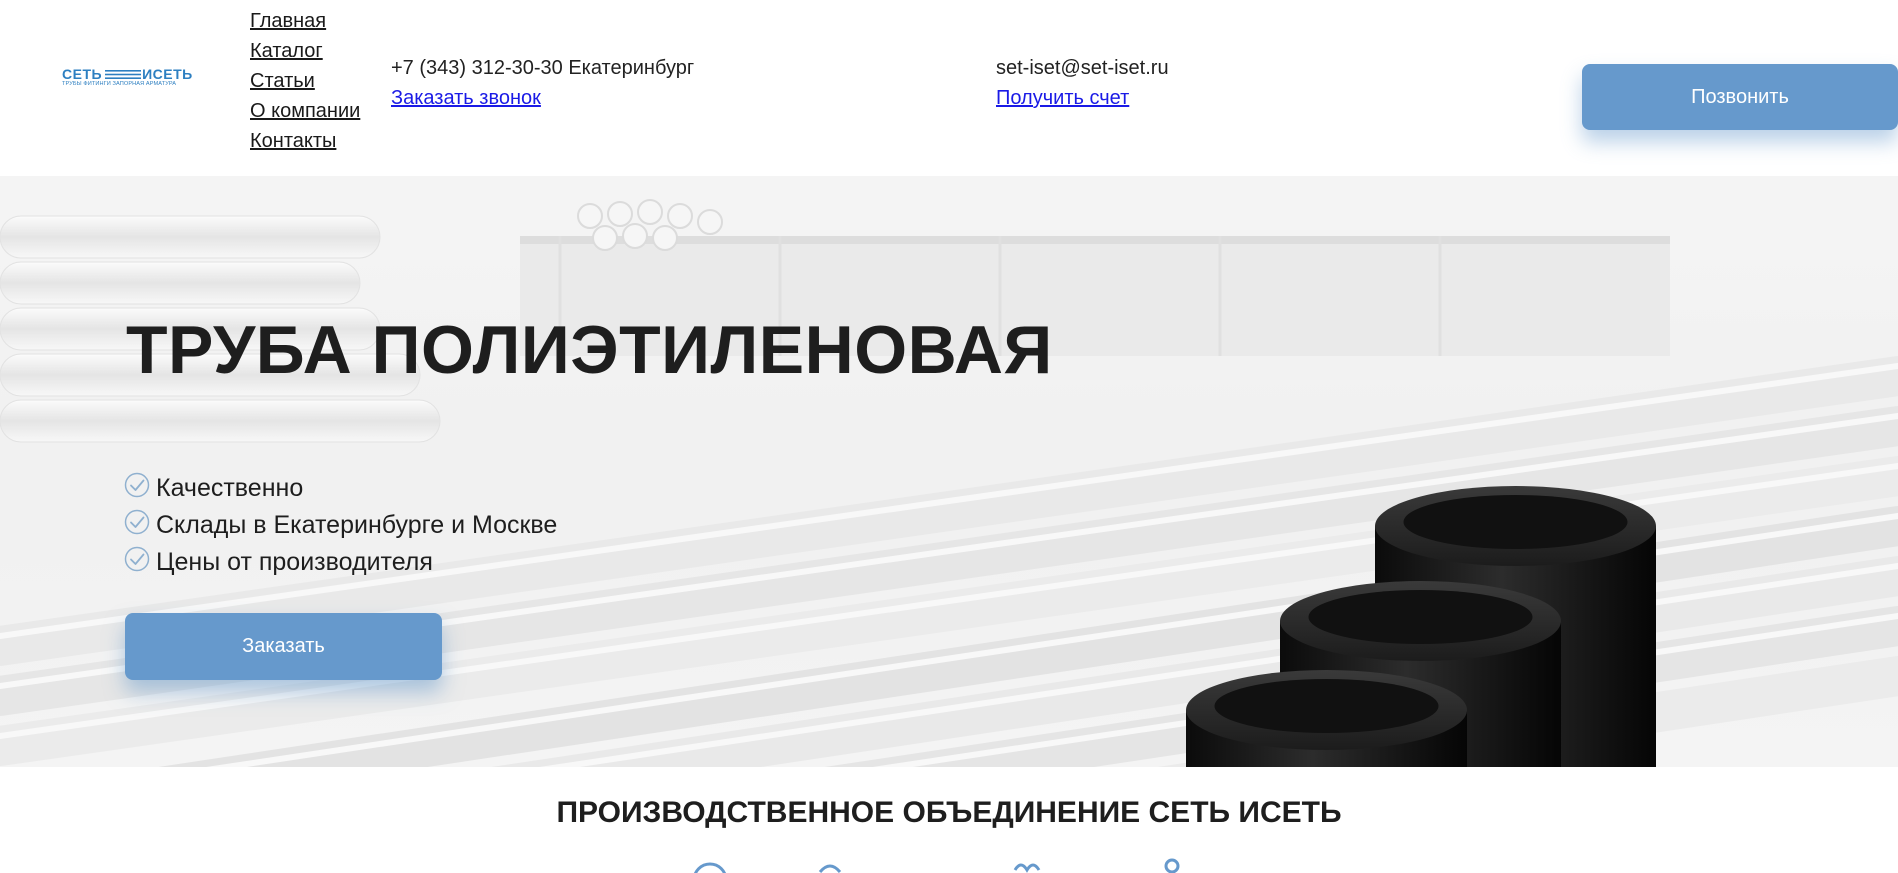 The image size is (1898, 873). Describe the element at coordinates (288, 21) in the screenshot. I see `nav-link-home: Главная` at that location.